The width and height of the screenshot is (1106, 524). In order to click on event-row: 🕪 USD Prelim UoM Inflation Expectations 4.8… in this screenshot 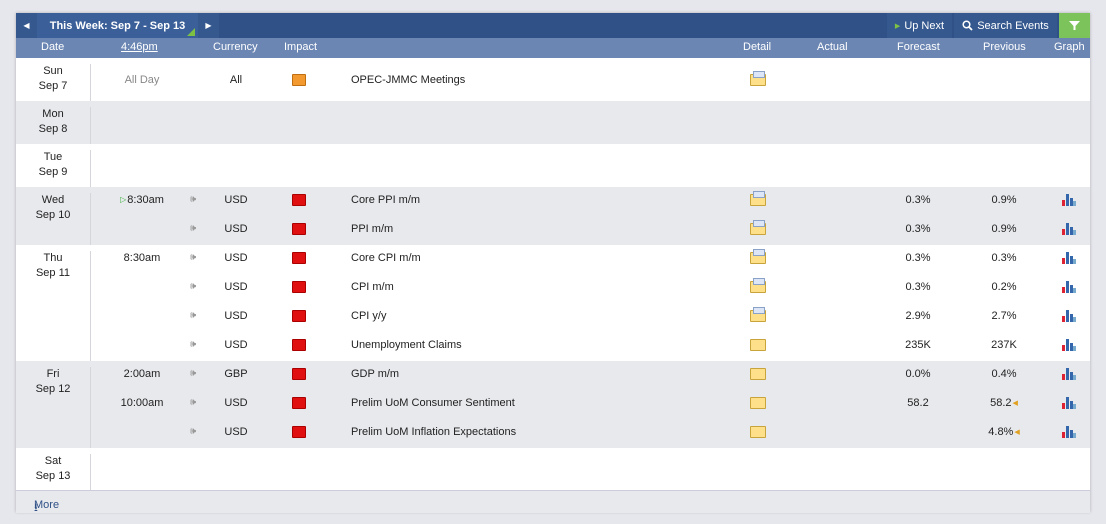, I will do `click(553, 431)`.